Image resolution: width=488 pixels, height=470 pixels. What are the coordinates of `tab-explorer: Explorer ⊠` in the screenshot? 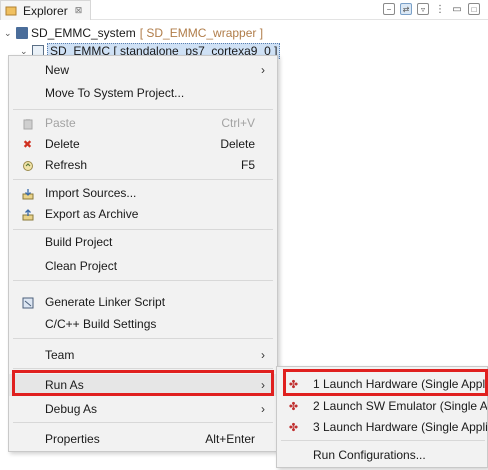 It's located at (46, 10).